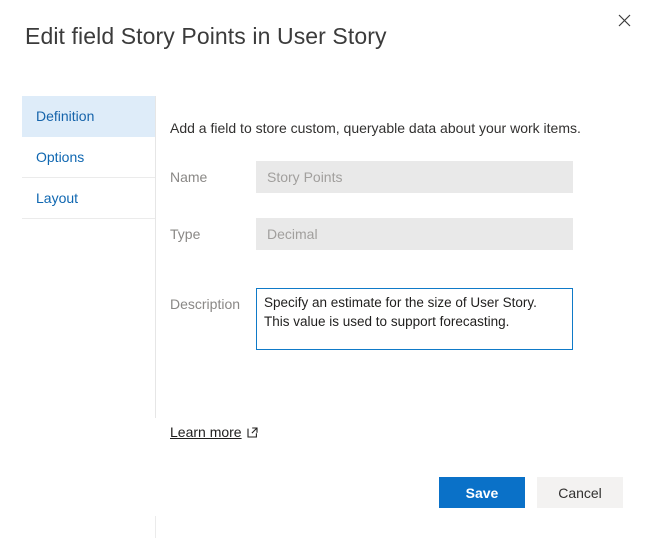 The image size is (648, 540). I want to click on dialog-footer: Save Cancel, so click(396, 492).